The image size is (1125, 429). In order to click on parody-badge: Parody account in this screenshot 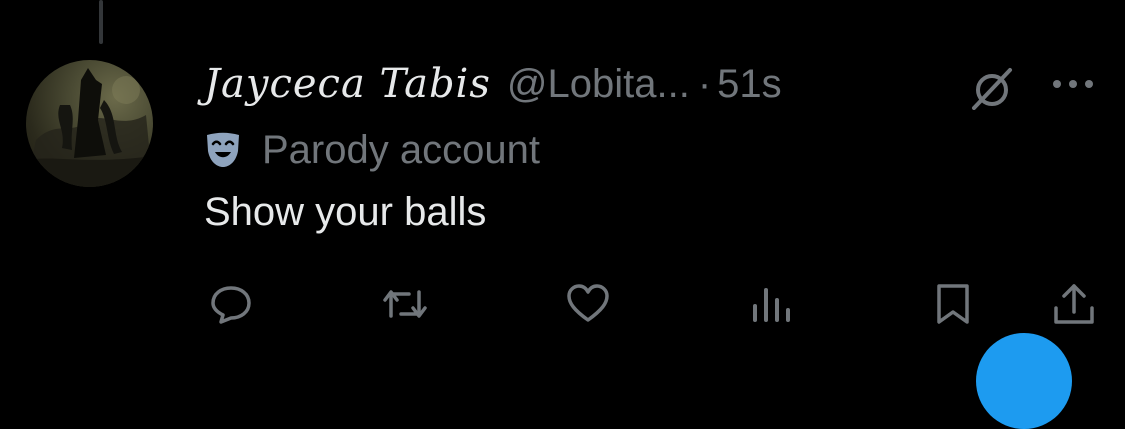, I will do `click(372, 150)`.